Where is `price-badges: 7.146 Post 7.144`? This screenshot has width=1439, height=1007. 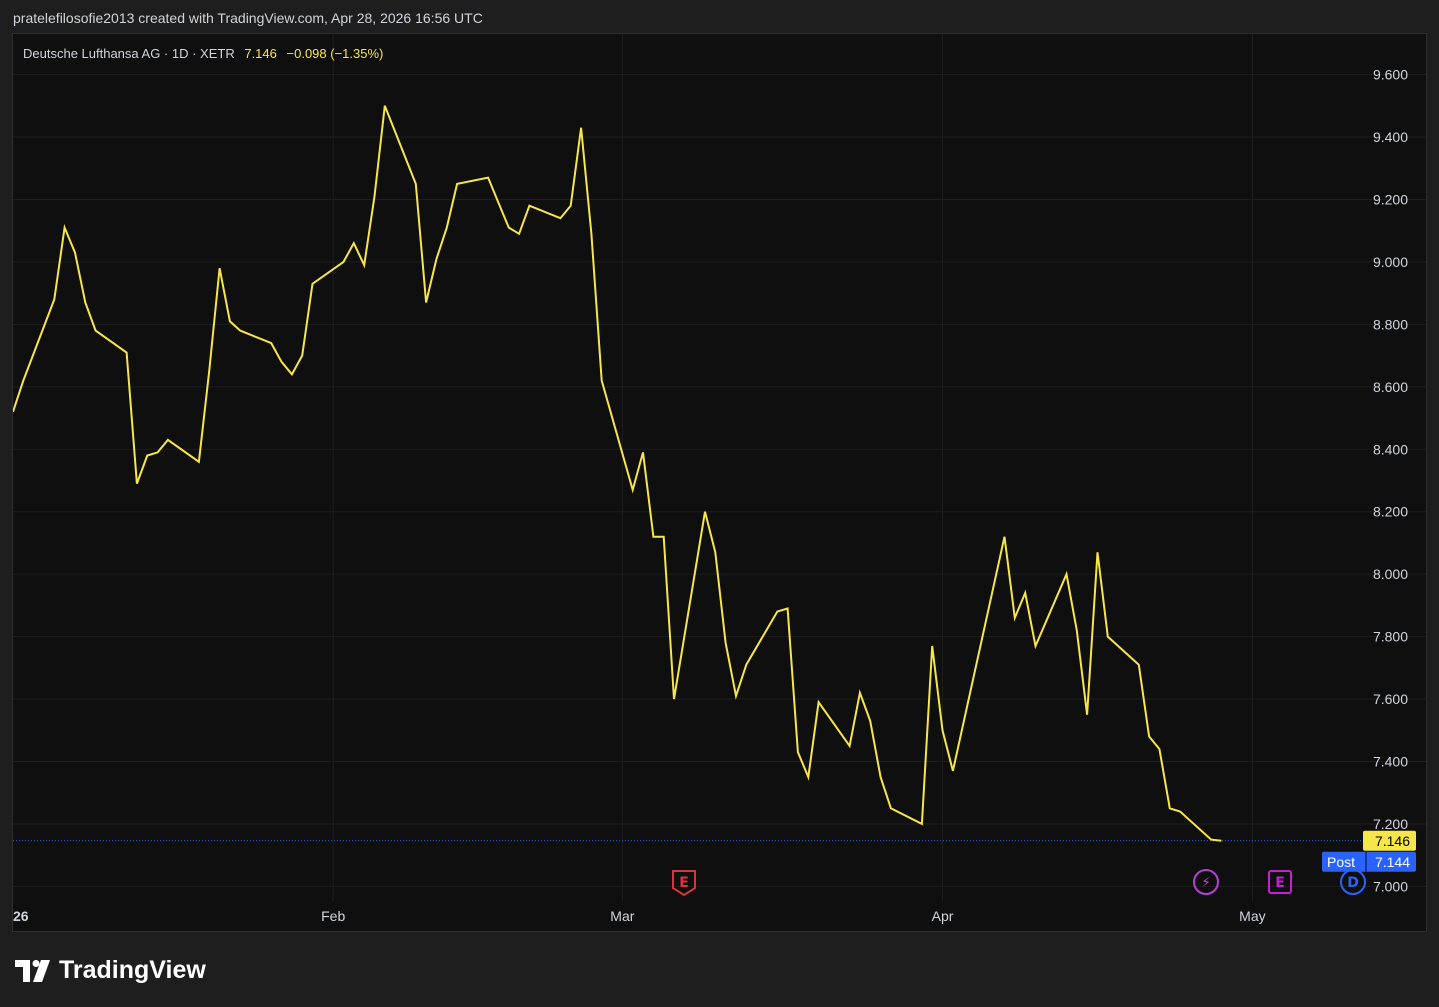 price-badges: 7.146 Post 7.144 is located at coordinates (1369, 851).